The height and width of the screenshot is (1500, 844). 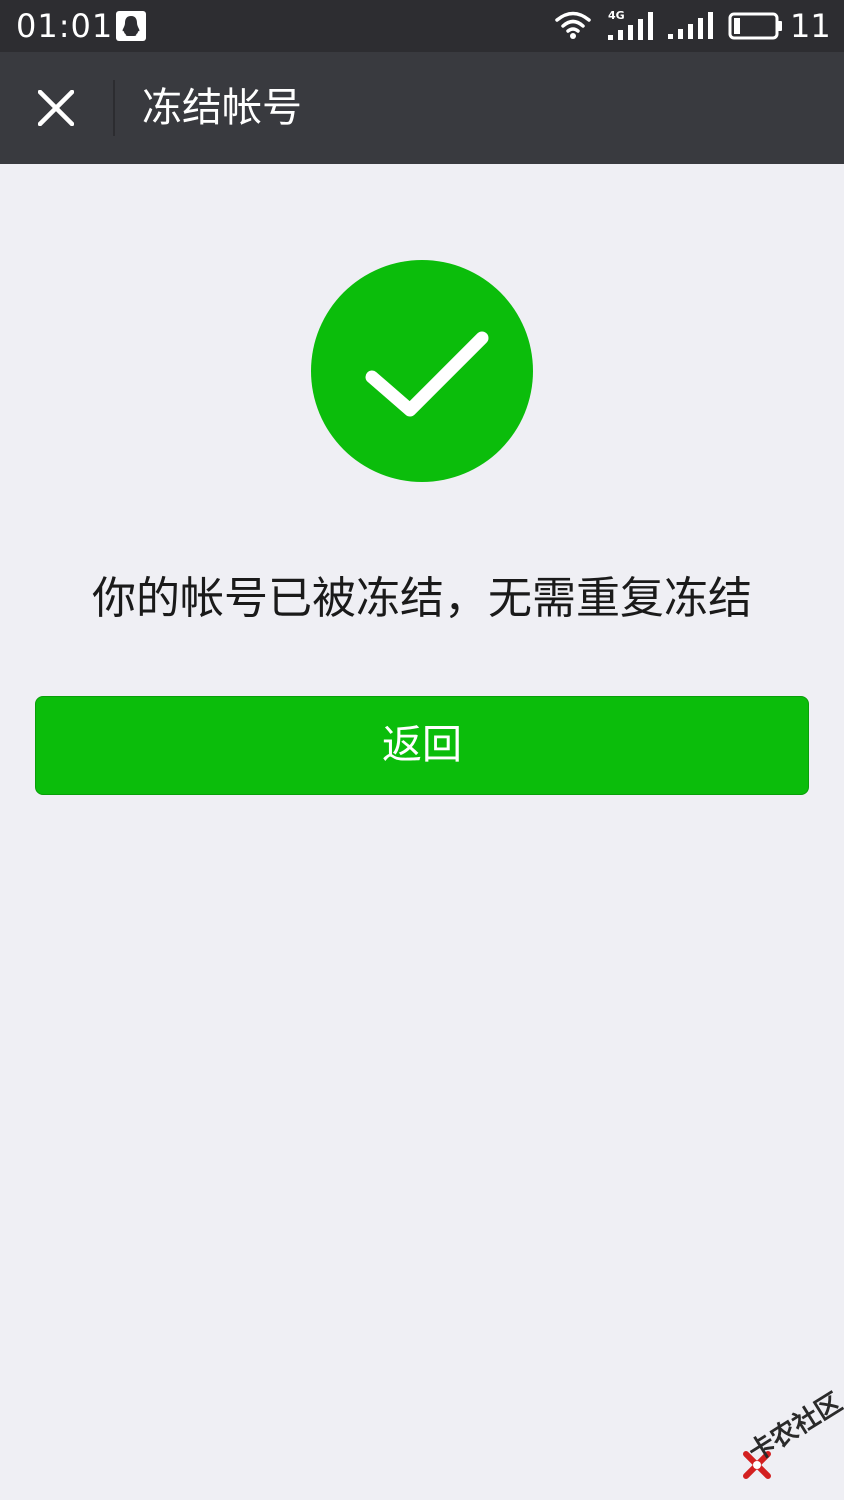 I want to click on battery-icon, so click(x=756, y=26).